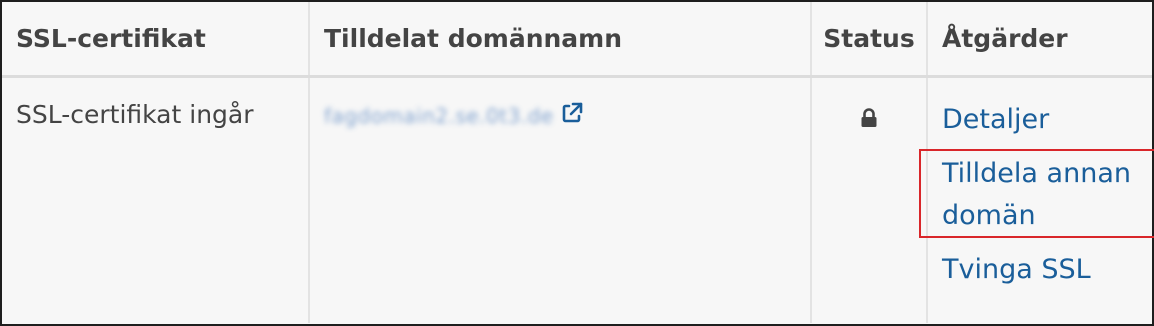  What do you see at coordinates (1040, 270) in the screenshot?
I see `force-ssl-link: Tvinga SSL` at bounding box center [1040, 270].